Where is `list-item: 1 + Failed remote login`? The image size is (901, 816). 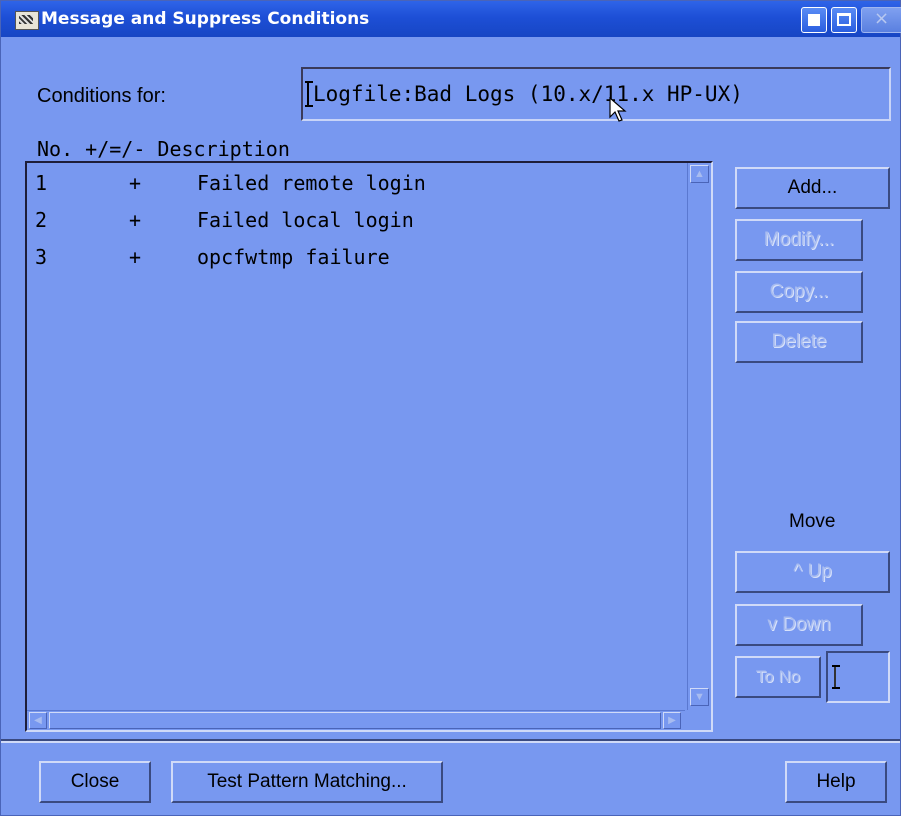 list-item: 1 + Failed remote login is located at coordinates (356, 181).